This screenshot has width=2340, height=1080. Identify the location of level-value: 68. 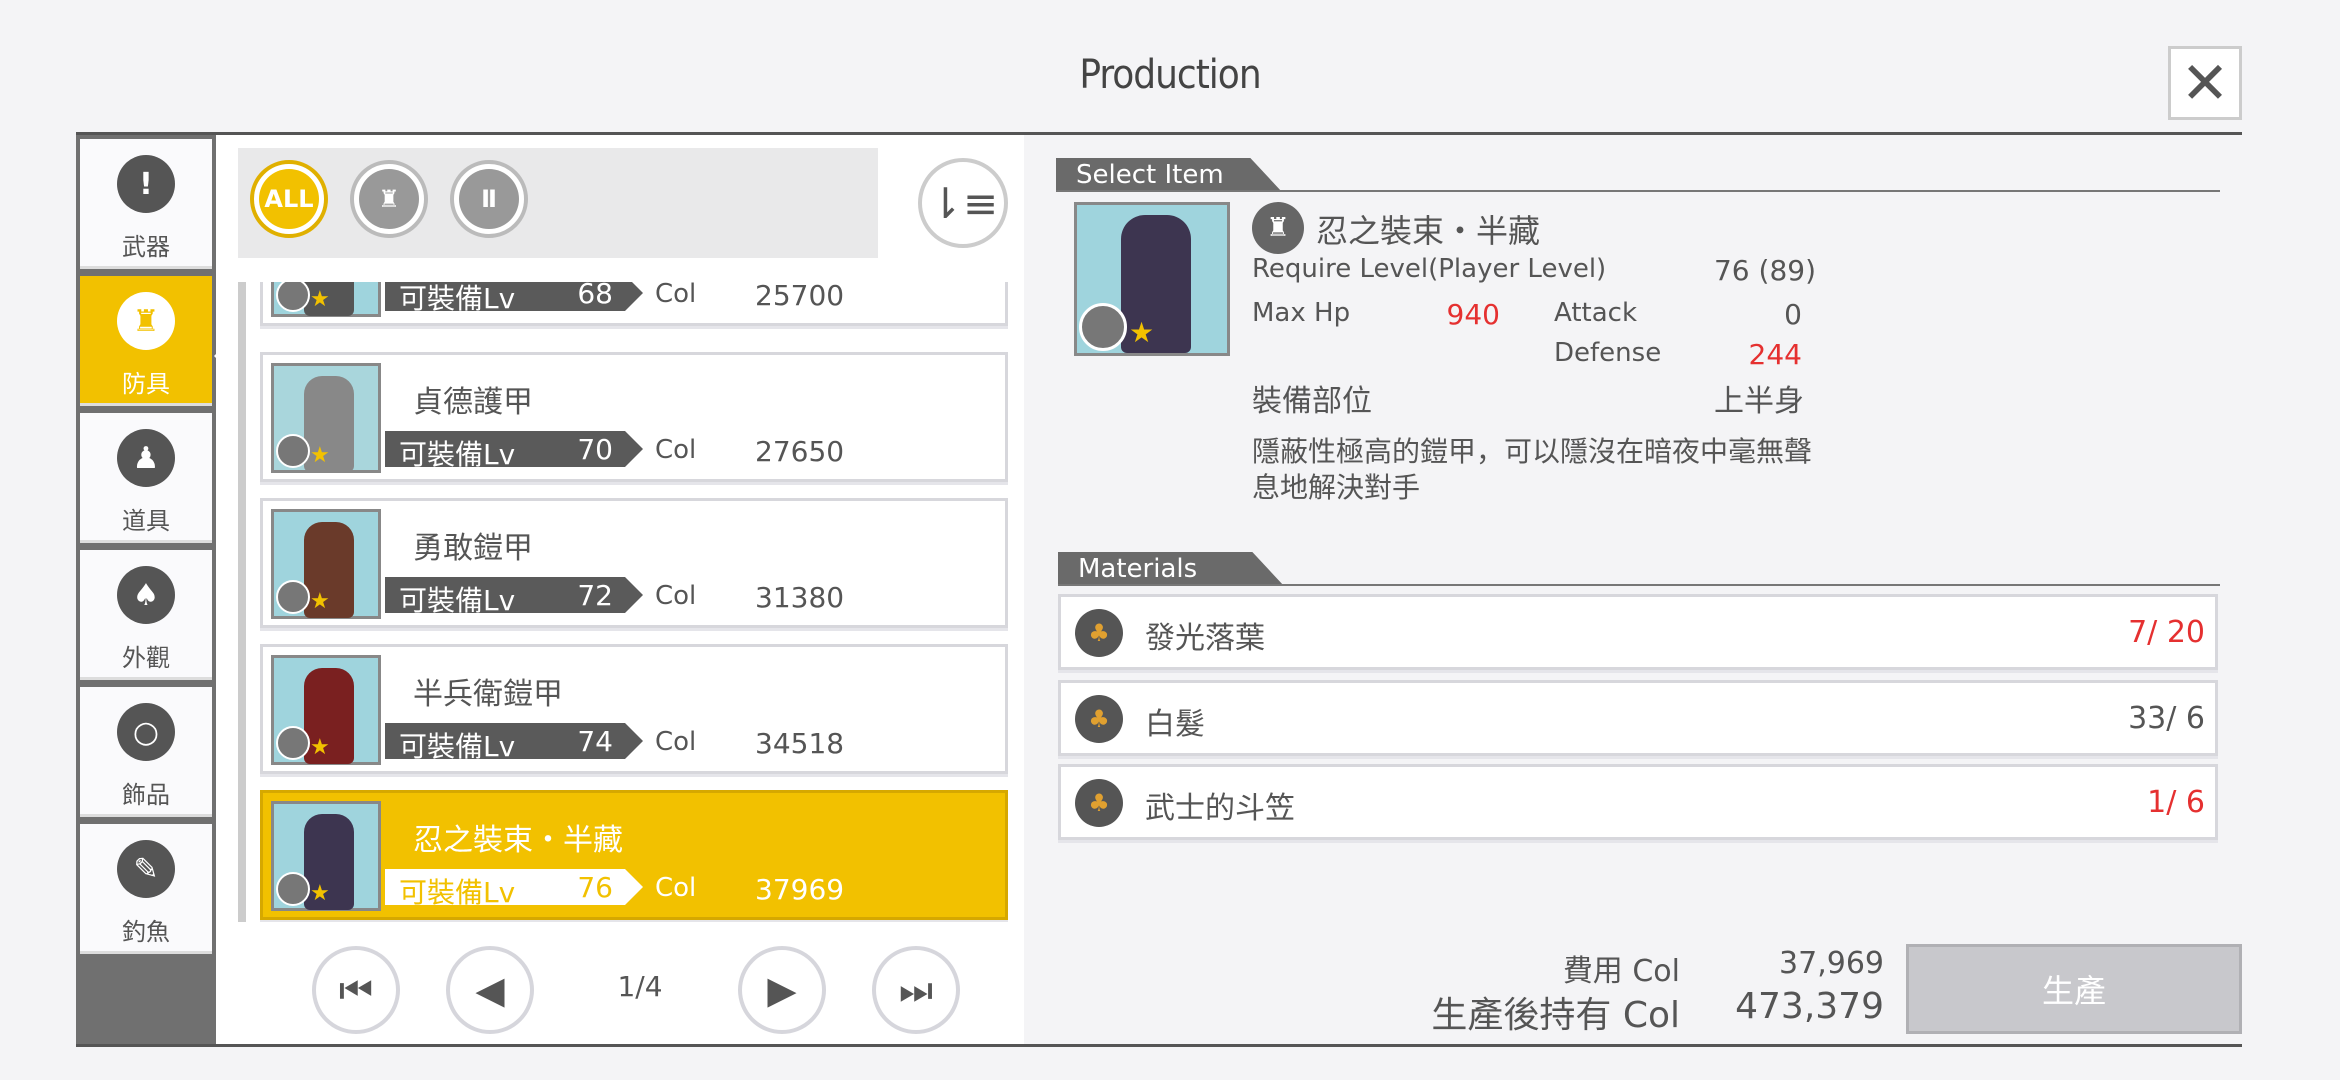
(595, 296).